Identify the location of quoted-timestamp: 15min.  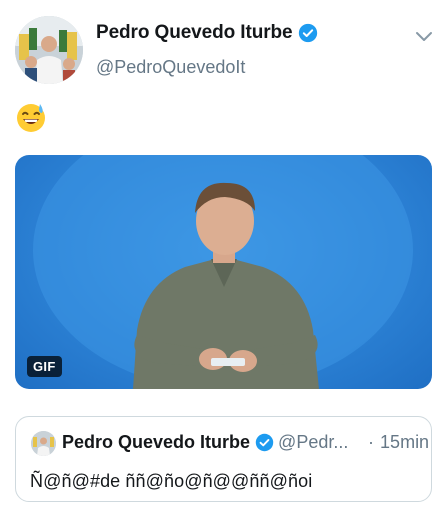
(404, 442).